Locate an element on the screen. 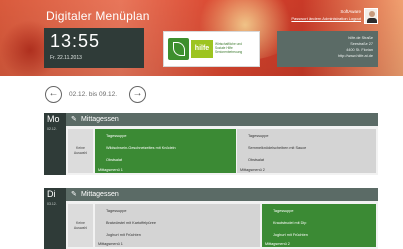 The width and height of the screenshot is (403, 249). arrow-left-icon: ← is located at coordinates (53, 93).